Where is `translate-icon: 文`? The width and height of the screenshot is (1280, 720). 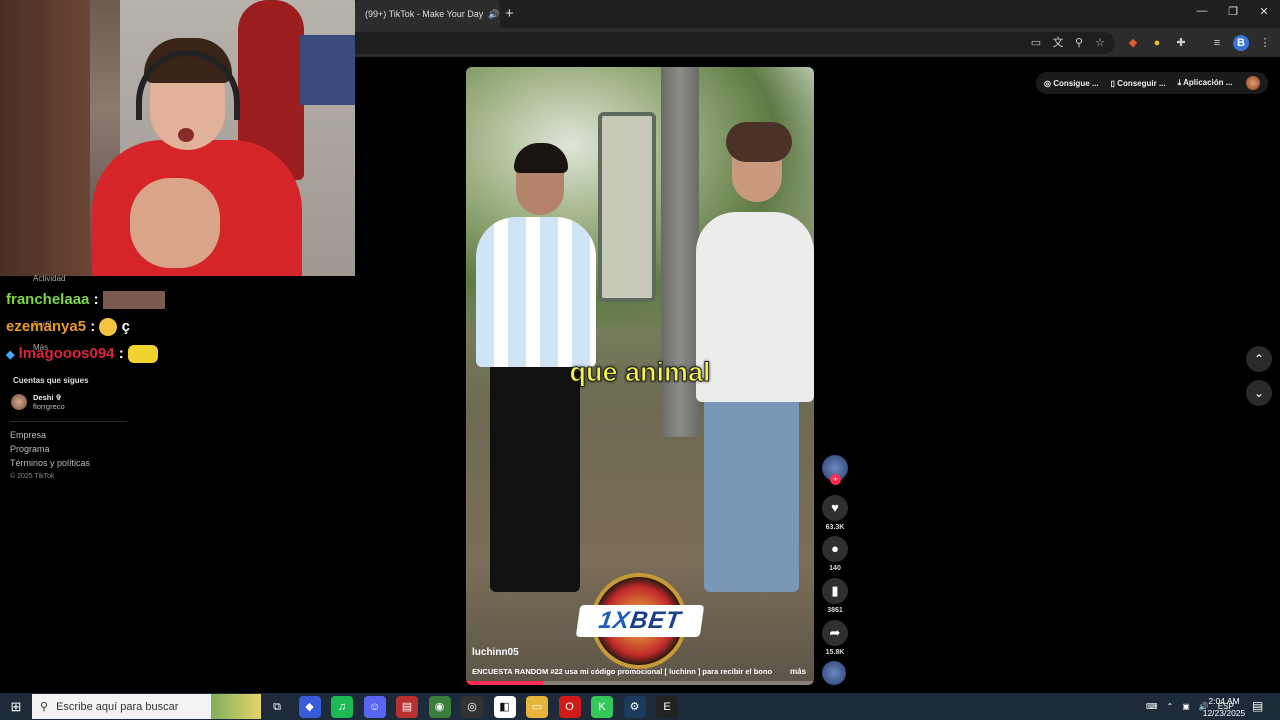
translate-icon: 文 is located at coordinates (1058, 43).